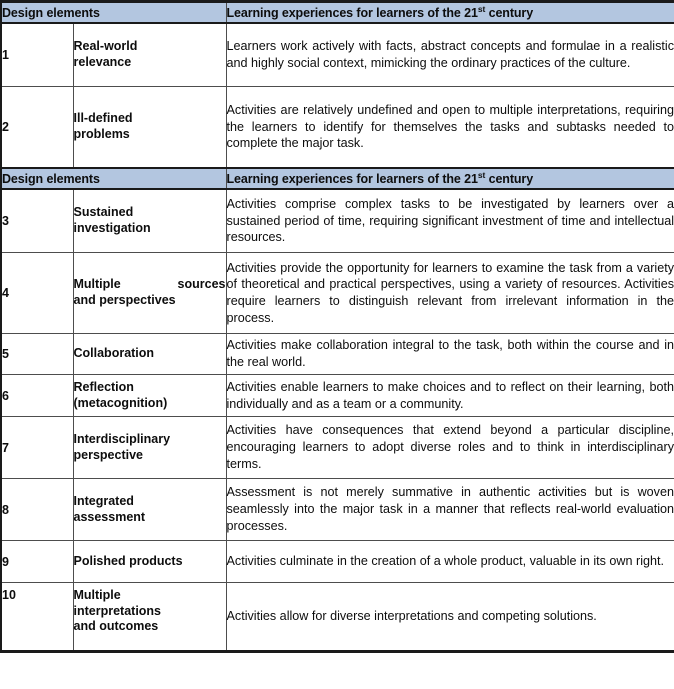 The image size is (674, 689). I want to click on row-number: 1, so click(37, 54).